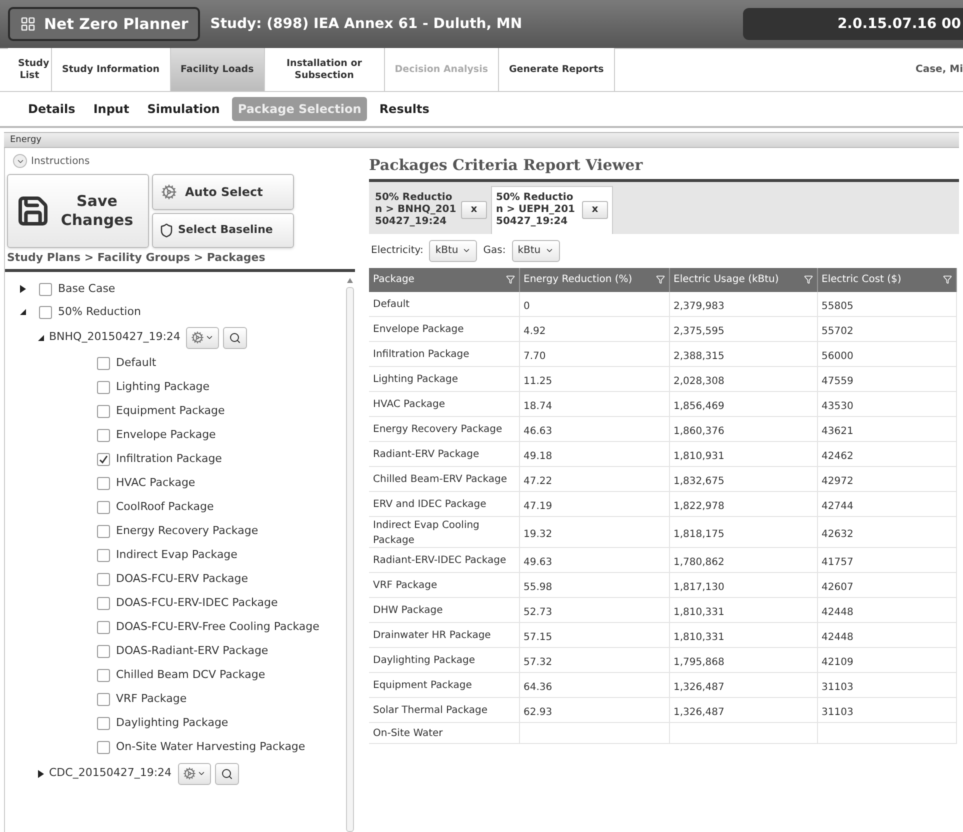 This screenshot has width=963, height=832. What do you see at coordinates (538, 506) in the screenshot?
I see `table-cell: 47.19` at bounding box center [538, 506].